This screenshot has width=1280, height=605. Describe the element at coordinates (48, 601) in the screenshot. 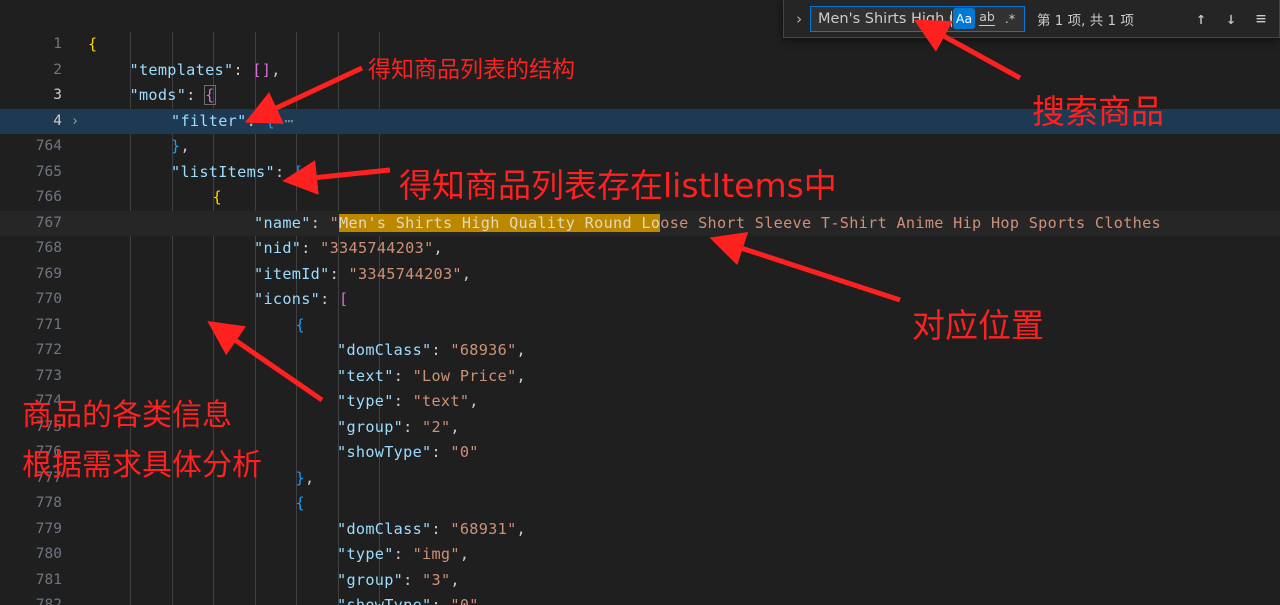

I see `line-number: 782` at that location.